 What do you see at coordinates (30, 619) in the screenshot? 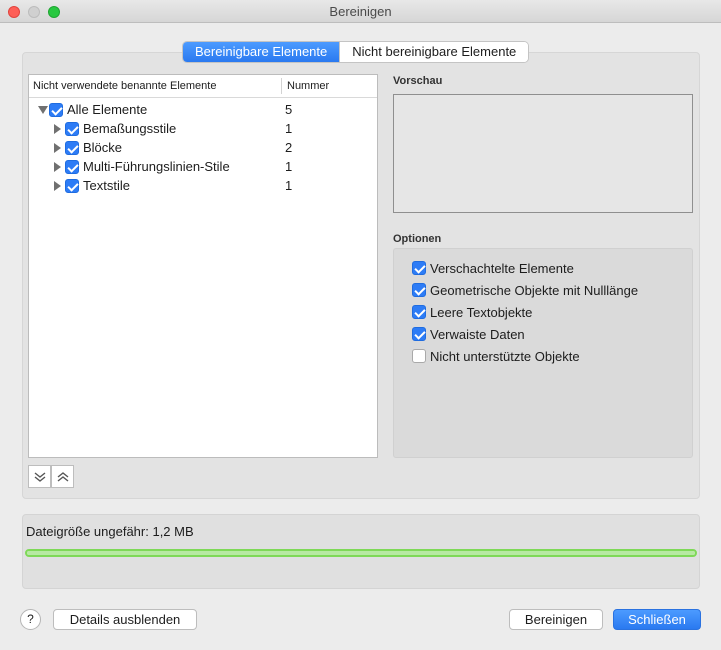
I see `help-button: ?` at bounding box center [30, 619].